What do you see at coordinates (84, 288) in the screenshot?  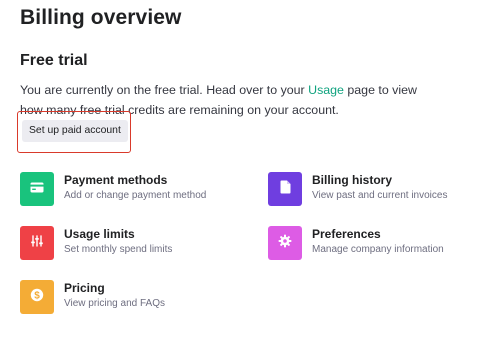 I see `card-title: Pricing` at bounding box center [84, 288].